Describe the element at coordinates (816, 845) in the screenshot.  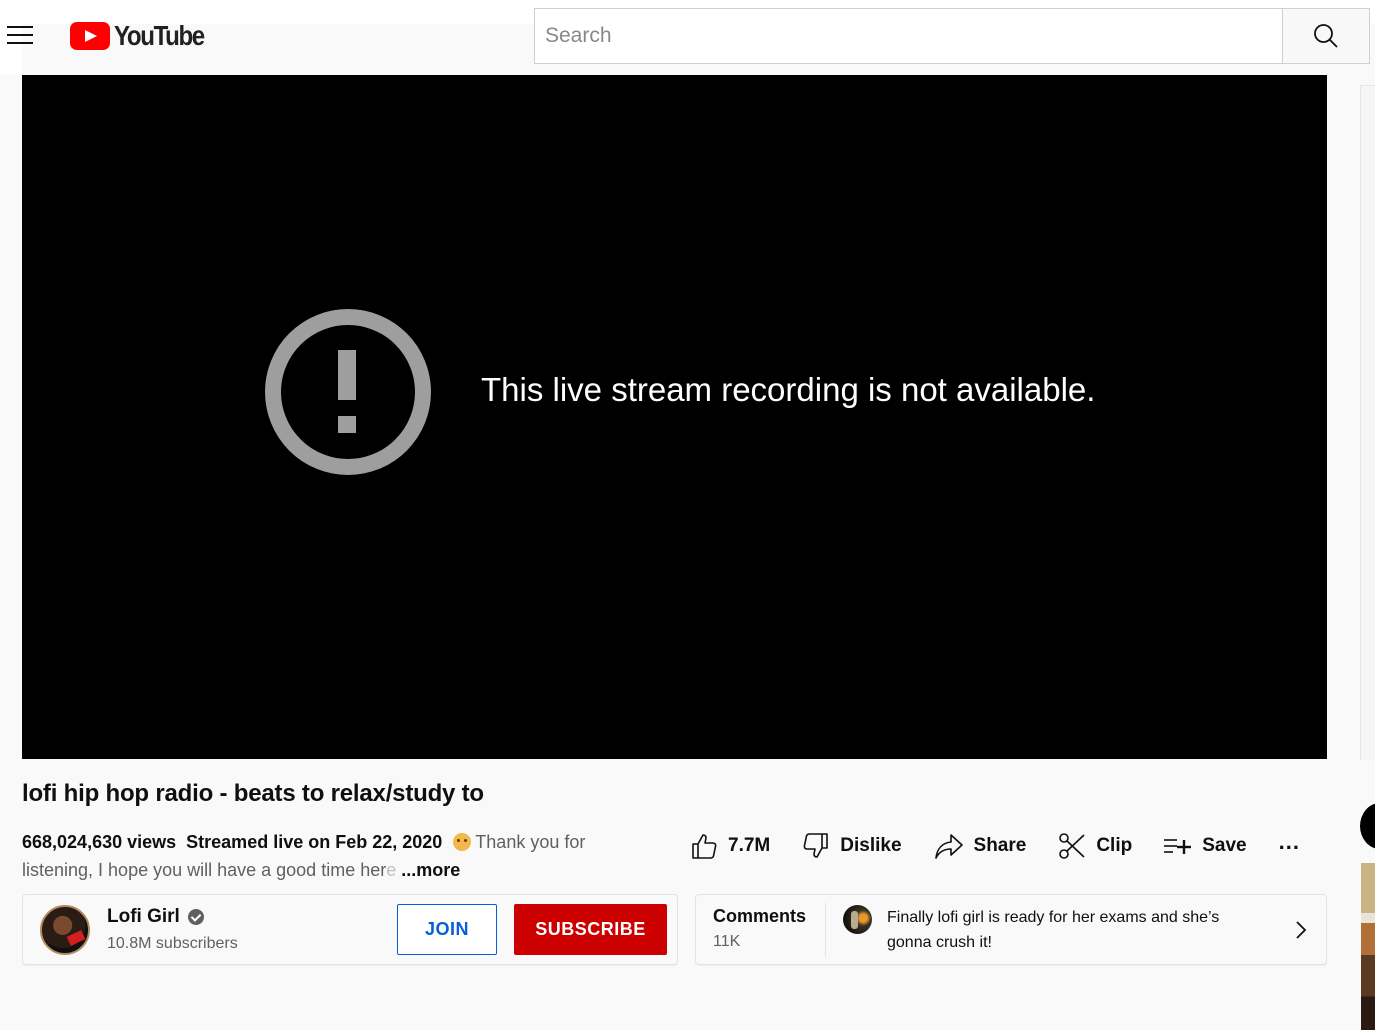
I see `thumbs-down-icon` at that location.